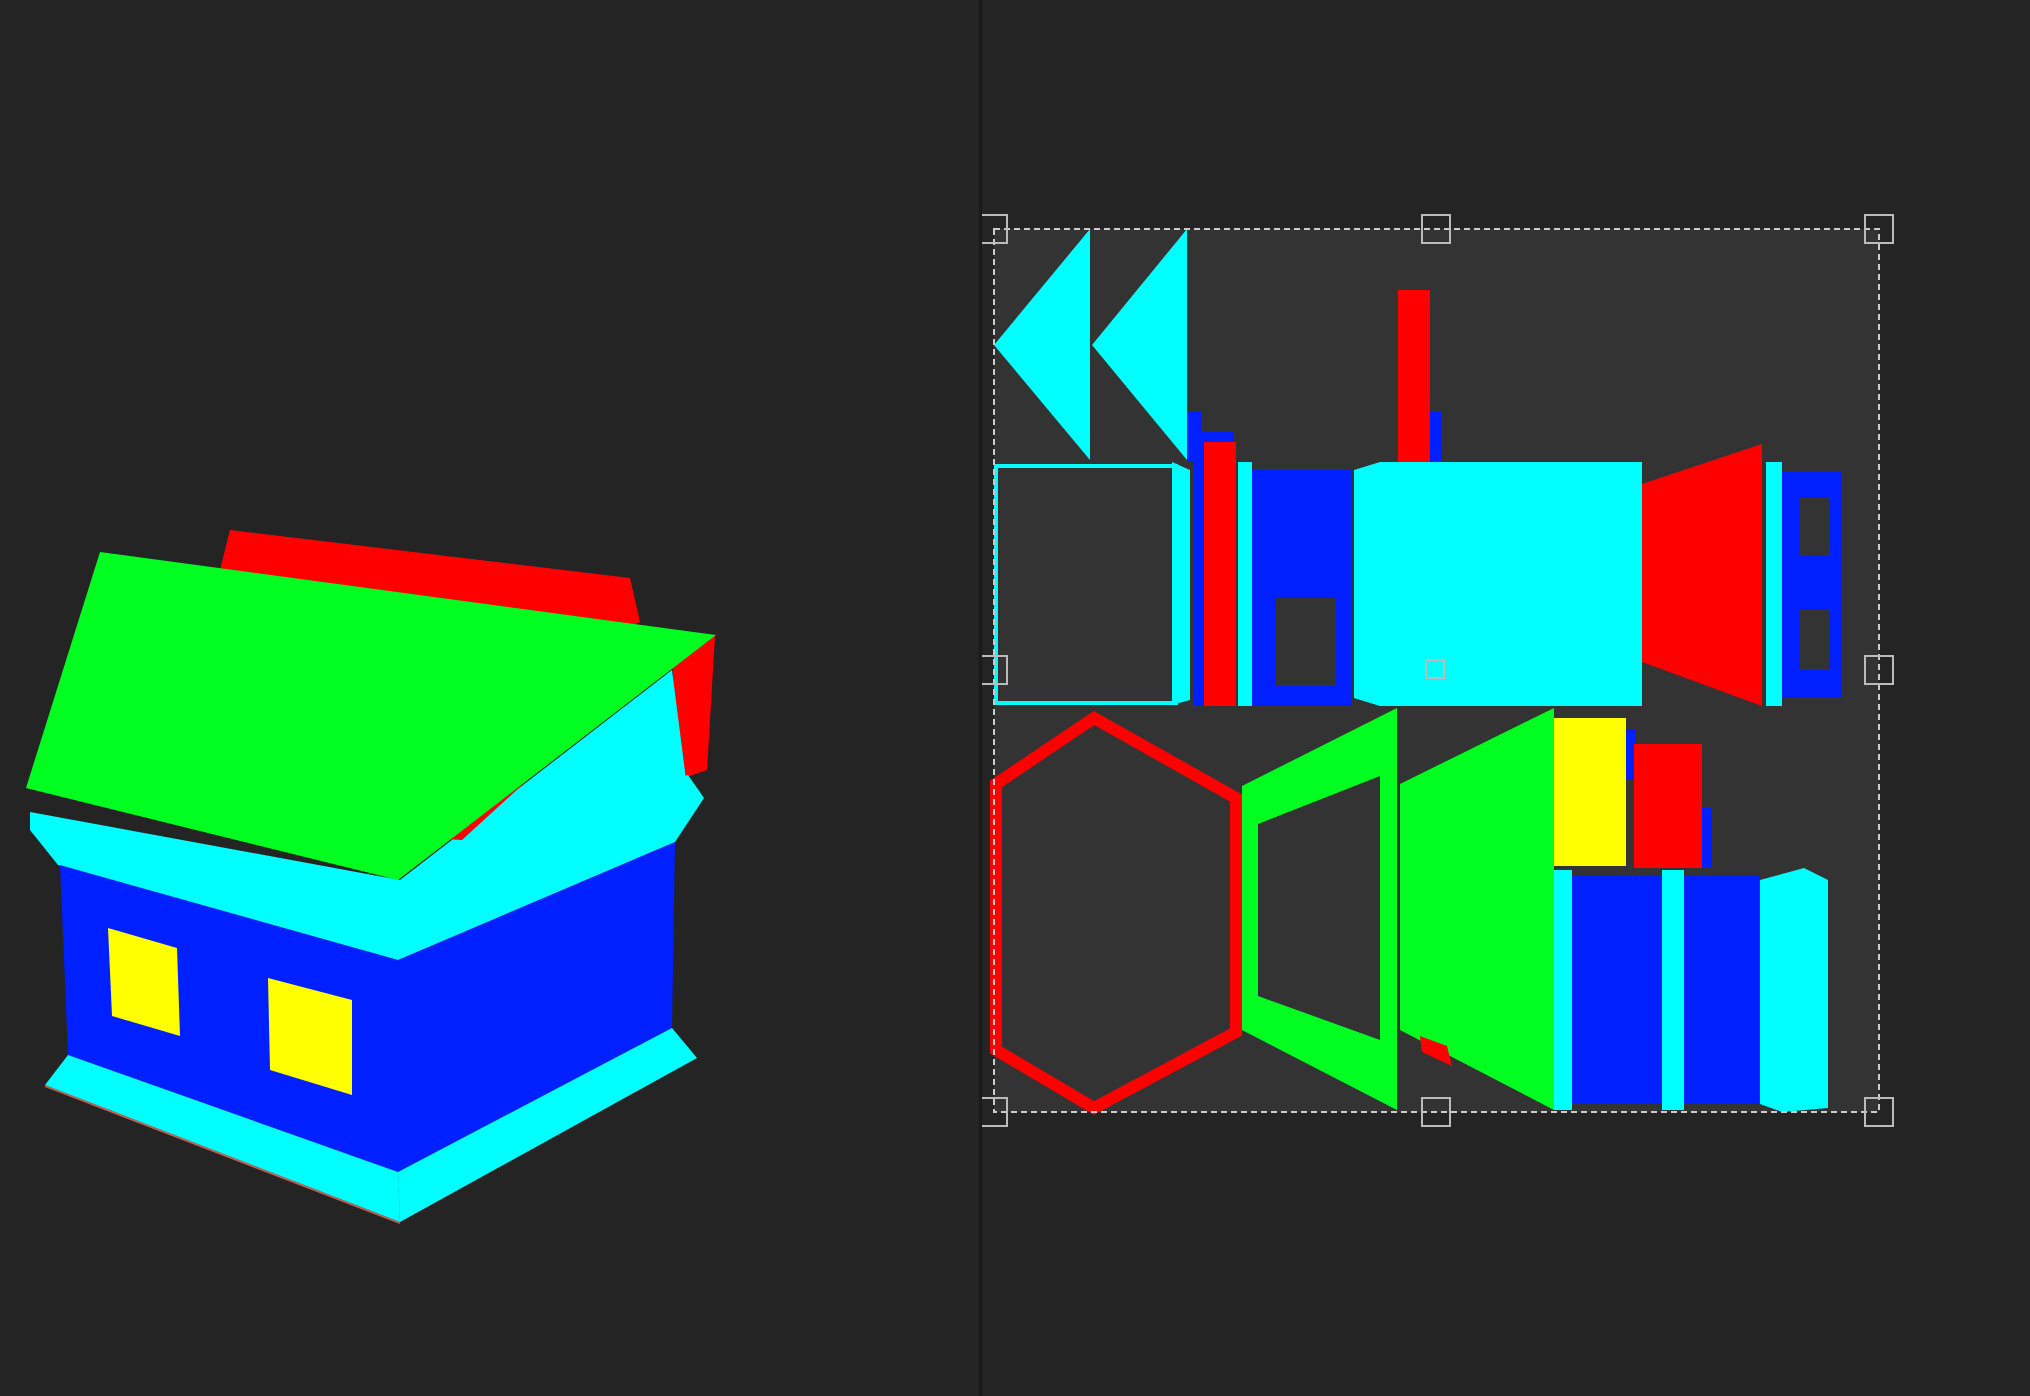  Describe the element at coordinates (1774, 584) in the screenshot. I see `window-frame-cyan` at that location.